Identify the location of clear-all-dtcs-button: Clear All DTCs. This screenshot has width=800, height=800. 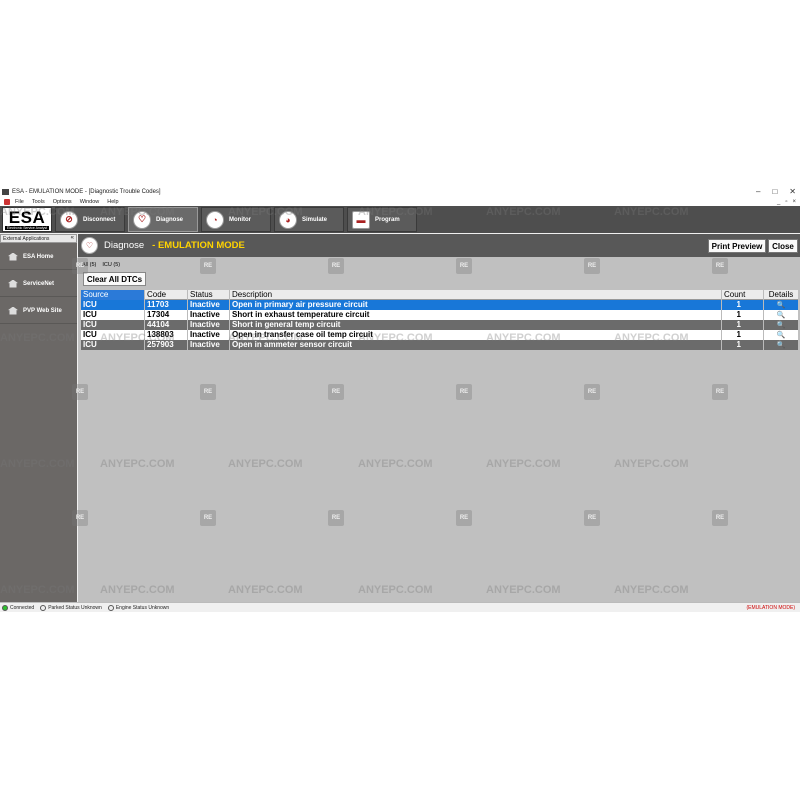
(114, 279).